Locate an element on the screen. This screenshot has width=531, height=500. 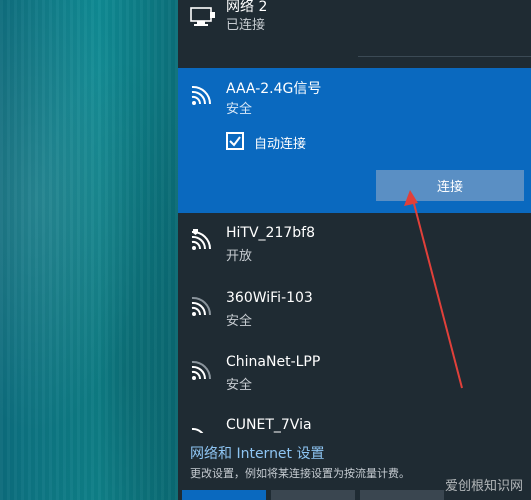
network-item-hitv: HiTV_217bf8 开放 is located at coordinates (354, 244).